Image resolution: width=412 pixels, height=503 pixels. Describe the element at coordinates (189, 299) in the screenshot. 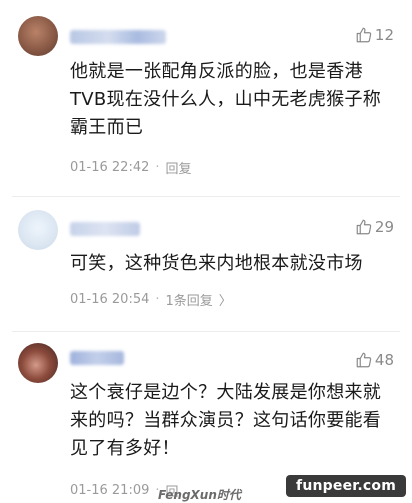

I see `replies-link: 1条回复` at that location.